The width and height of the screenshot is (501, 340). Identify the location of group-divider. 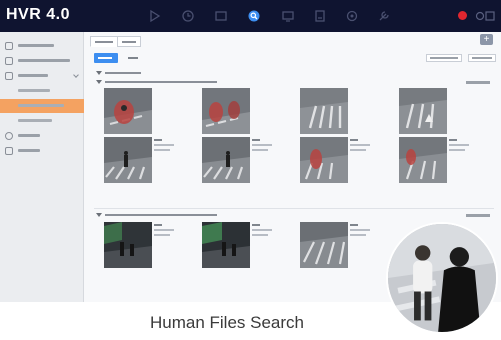
(294, 208).